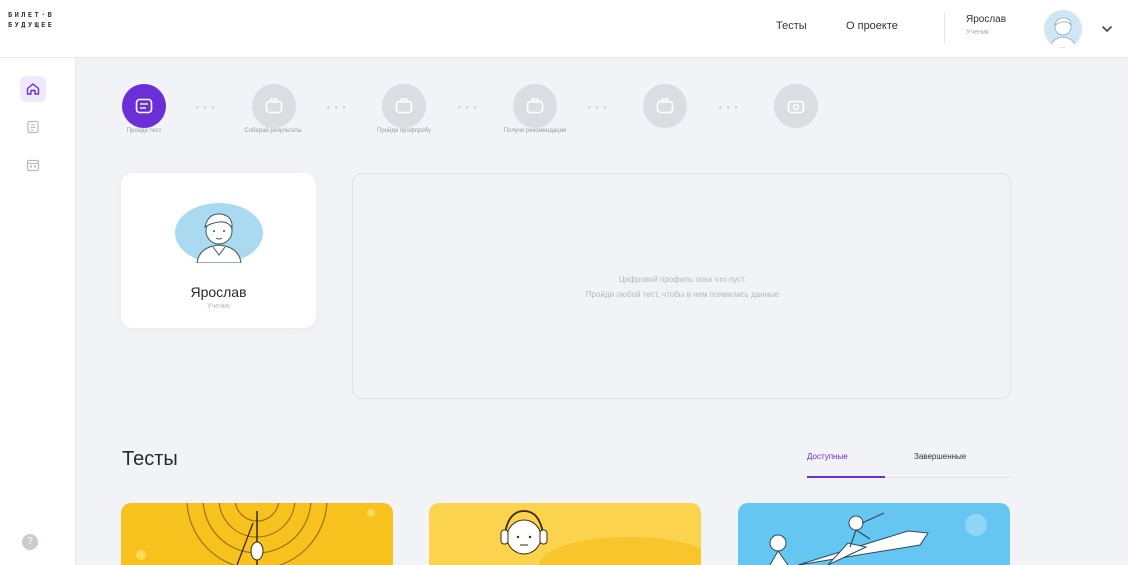 The height and width of the screenshot is (565, 1128). I want to click on step-2-label: Соберай результаты, so click(273, 131).